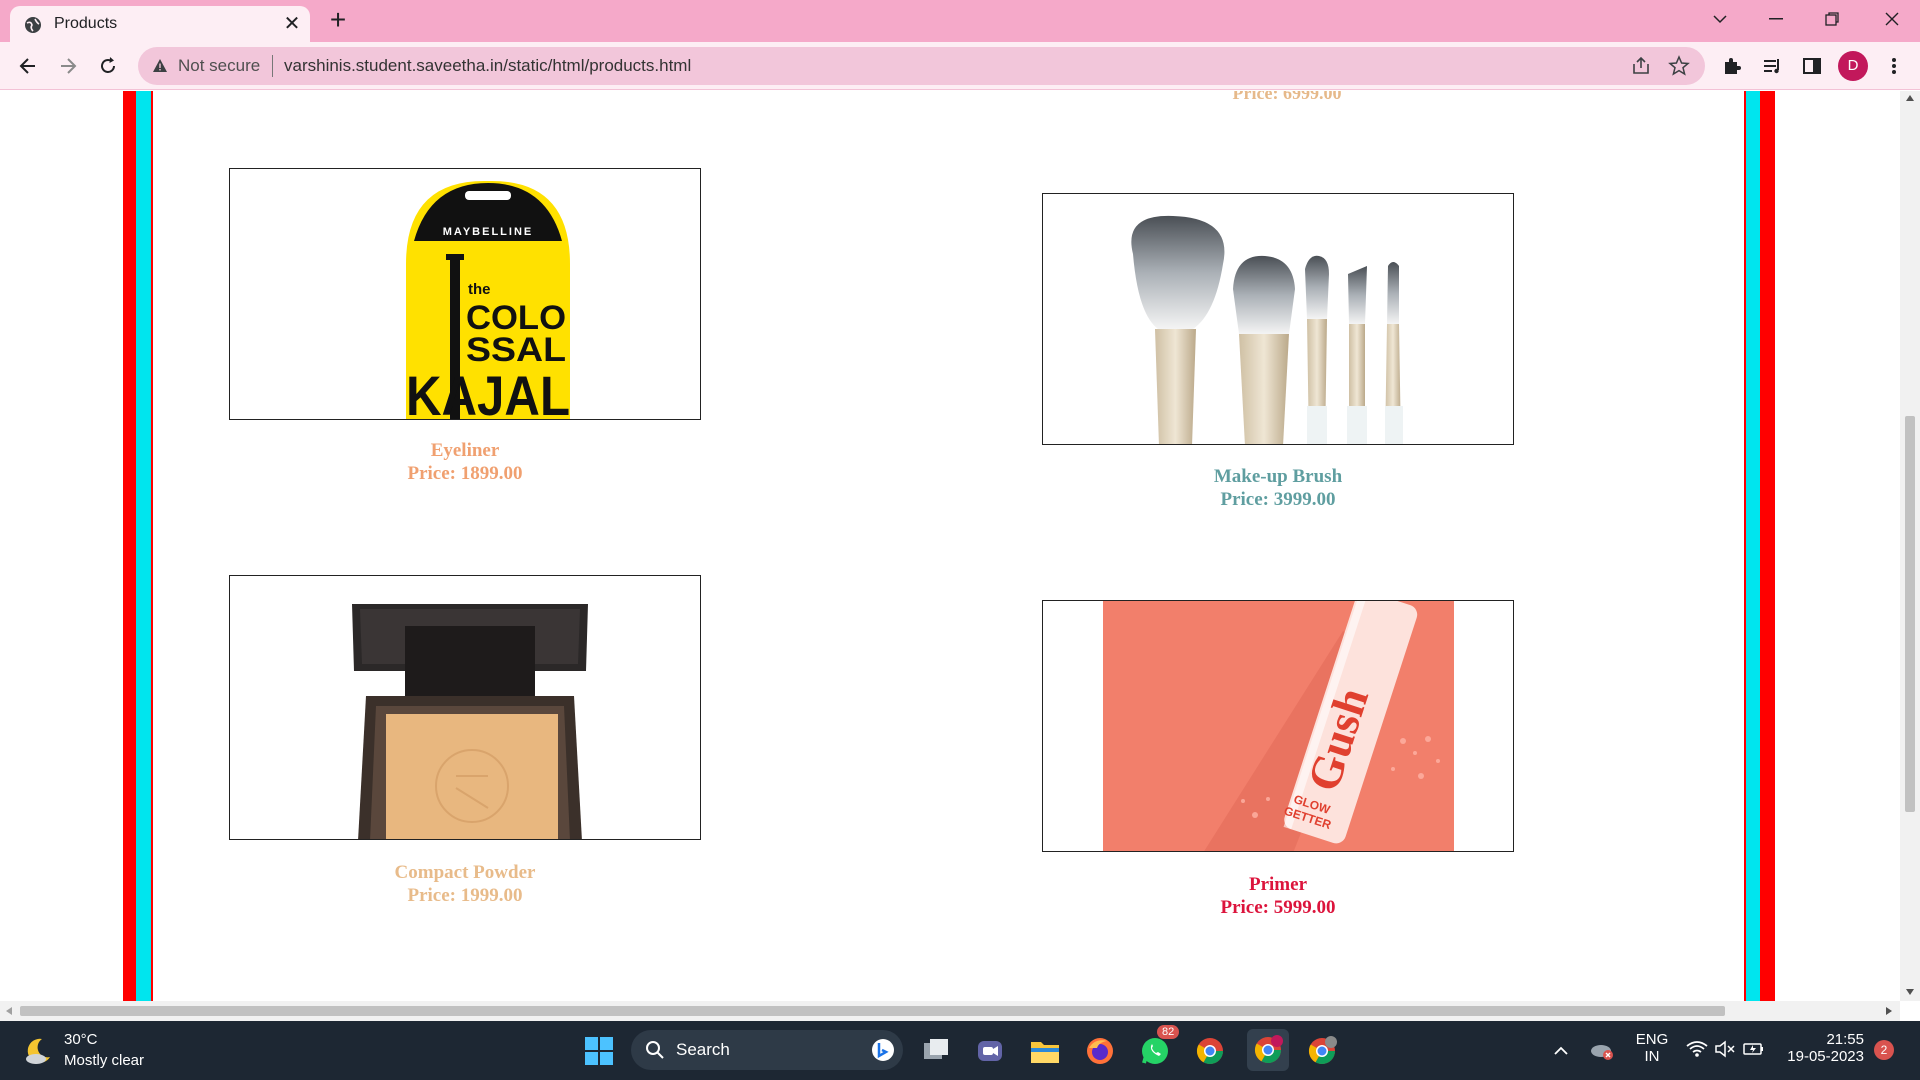  What do you see at coordinates (465, 294) in the screenshot?
I see `eyeliner-image: MAYBELLINE the COLO SSAL KAJAL` at bounding box center [465, 294].